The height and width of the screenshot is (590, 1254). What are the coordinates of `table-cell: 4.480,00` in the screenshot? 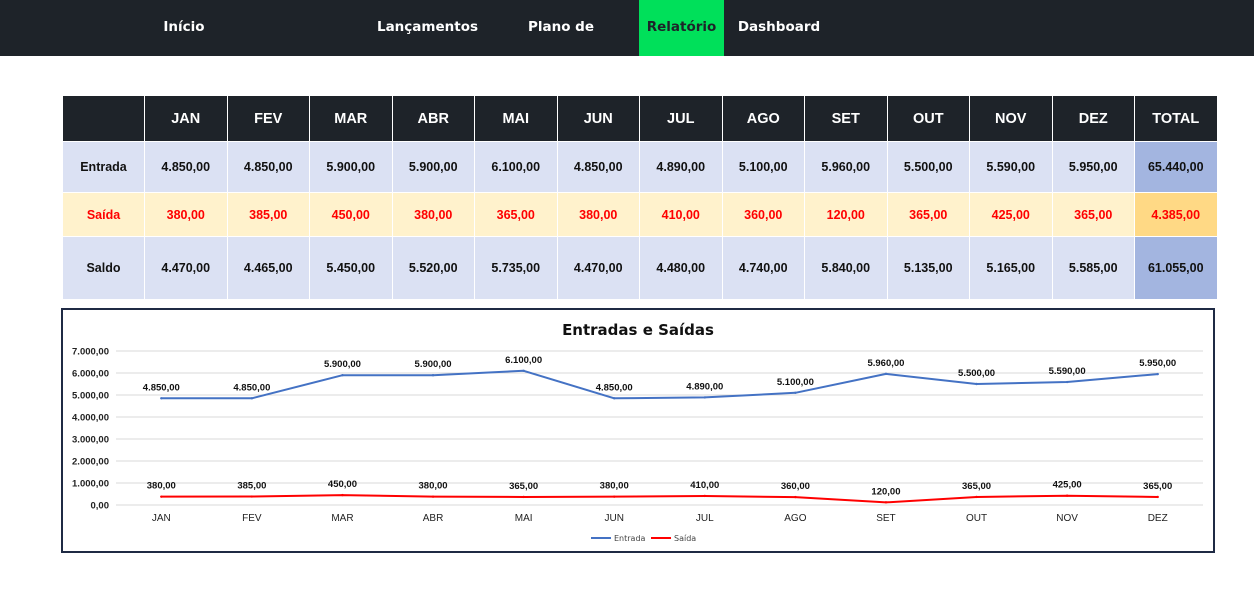 It's located at (681, 268).